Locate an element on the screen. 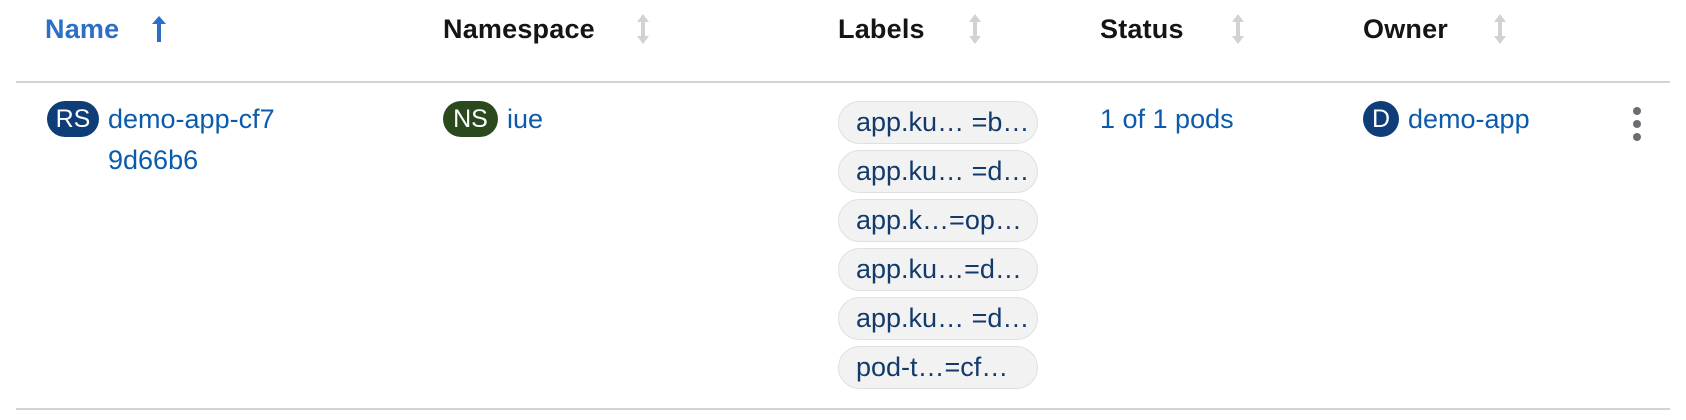 The width and height of the screenshot is (1686, 420). column-header-namespace: Namespace is located at coordinates (638, 29).